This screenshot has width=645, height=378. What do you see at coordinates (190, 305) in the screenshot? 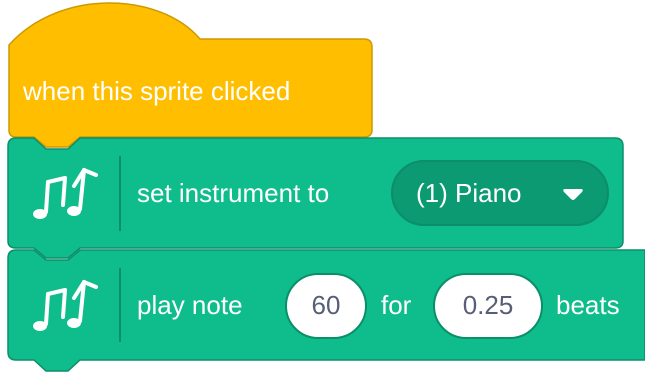
I see `play-note-label: play note` at bounding box center [190, 305].